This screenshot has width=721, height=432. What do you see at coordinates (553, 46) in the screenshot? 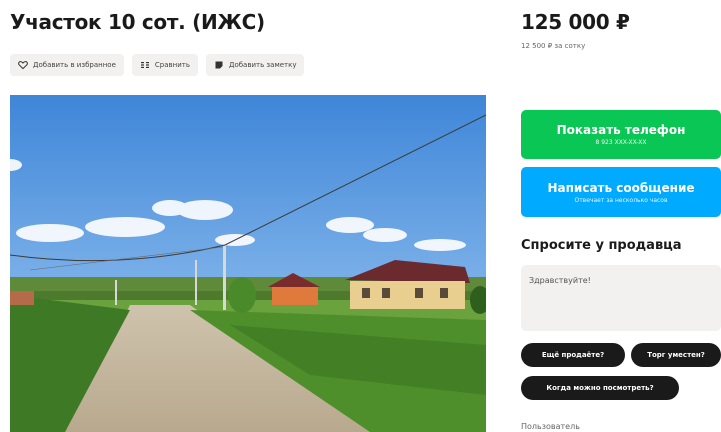
I see `price-per-unit: 12 500 ₽ за сотку` at bounding box center [553, 46].